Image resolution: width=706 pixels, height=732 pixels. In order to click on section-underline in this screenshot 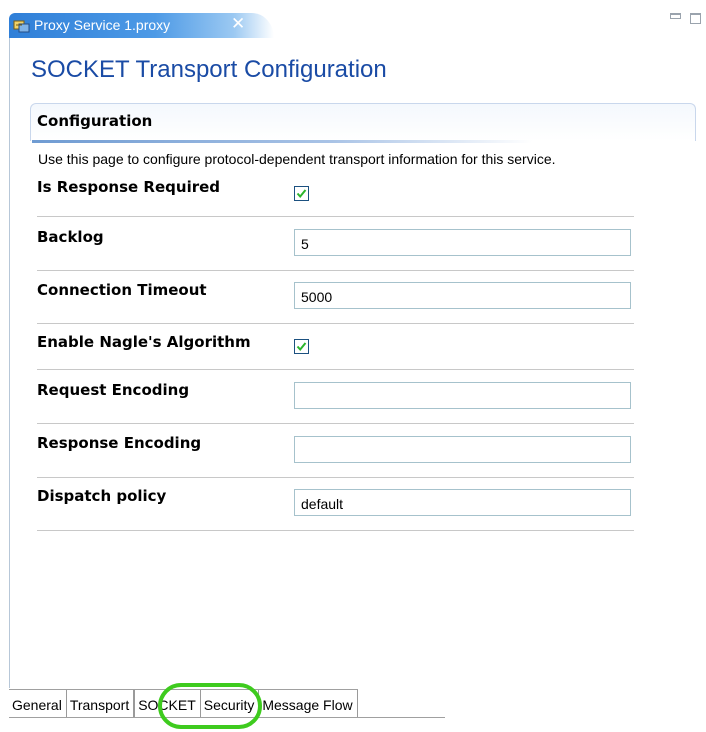, I will do `click(282, 141)`.